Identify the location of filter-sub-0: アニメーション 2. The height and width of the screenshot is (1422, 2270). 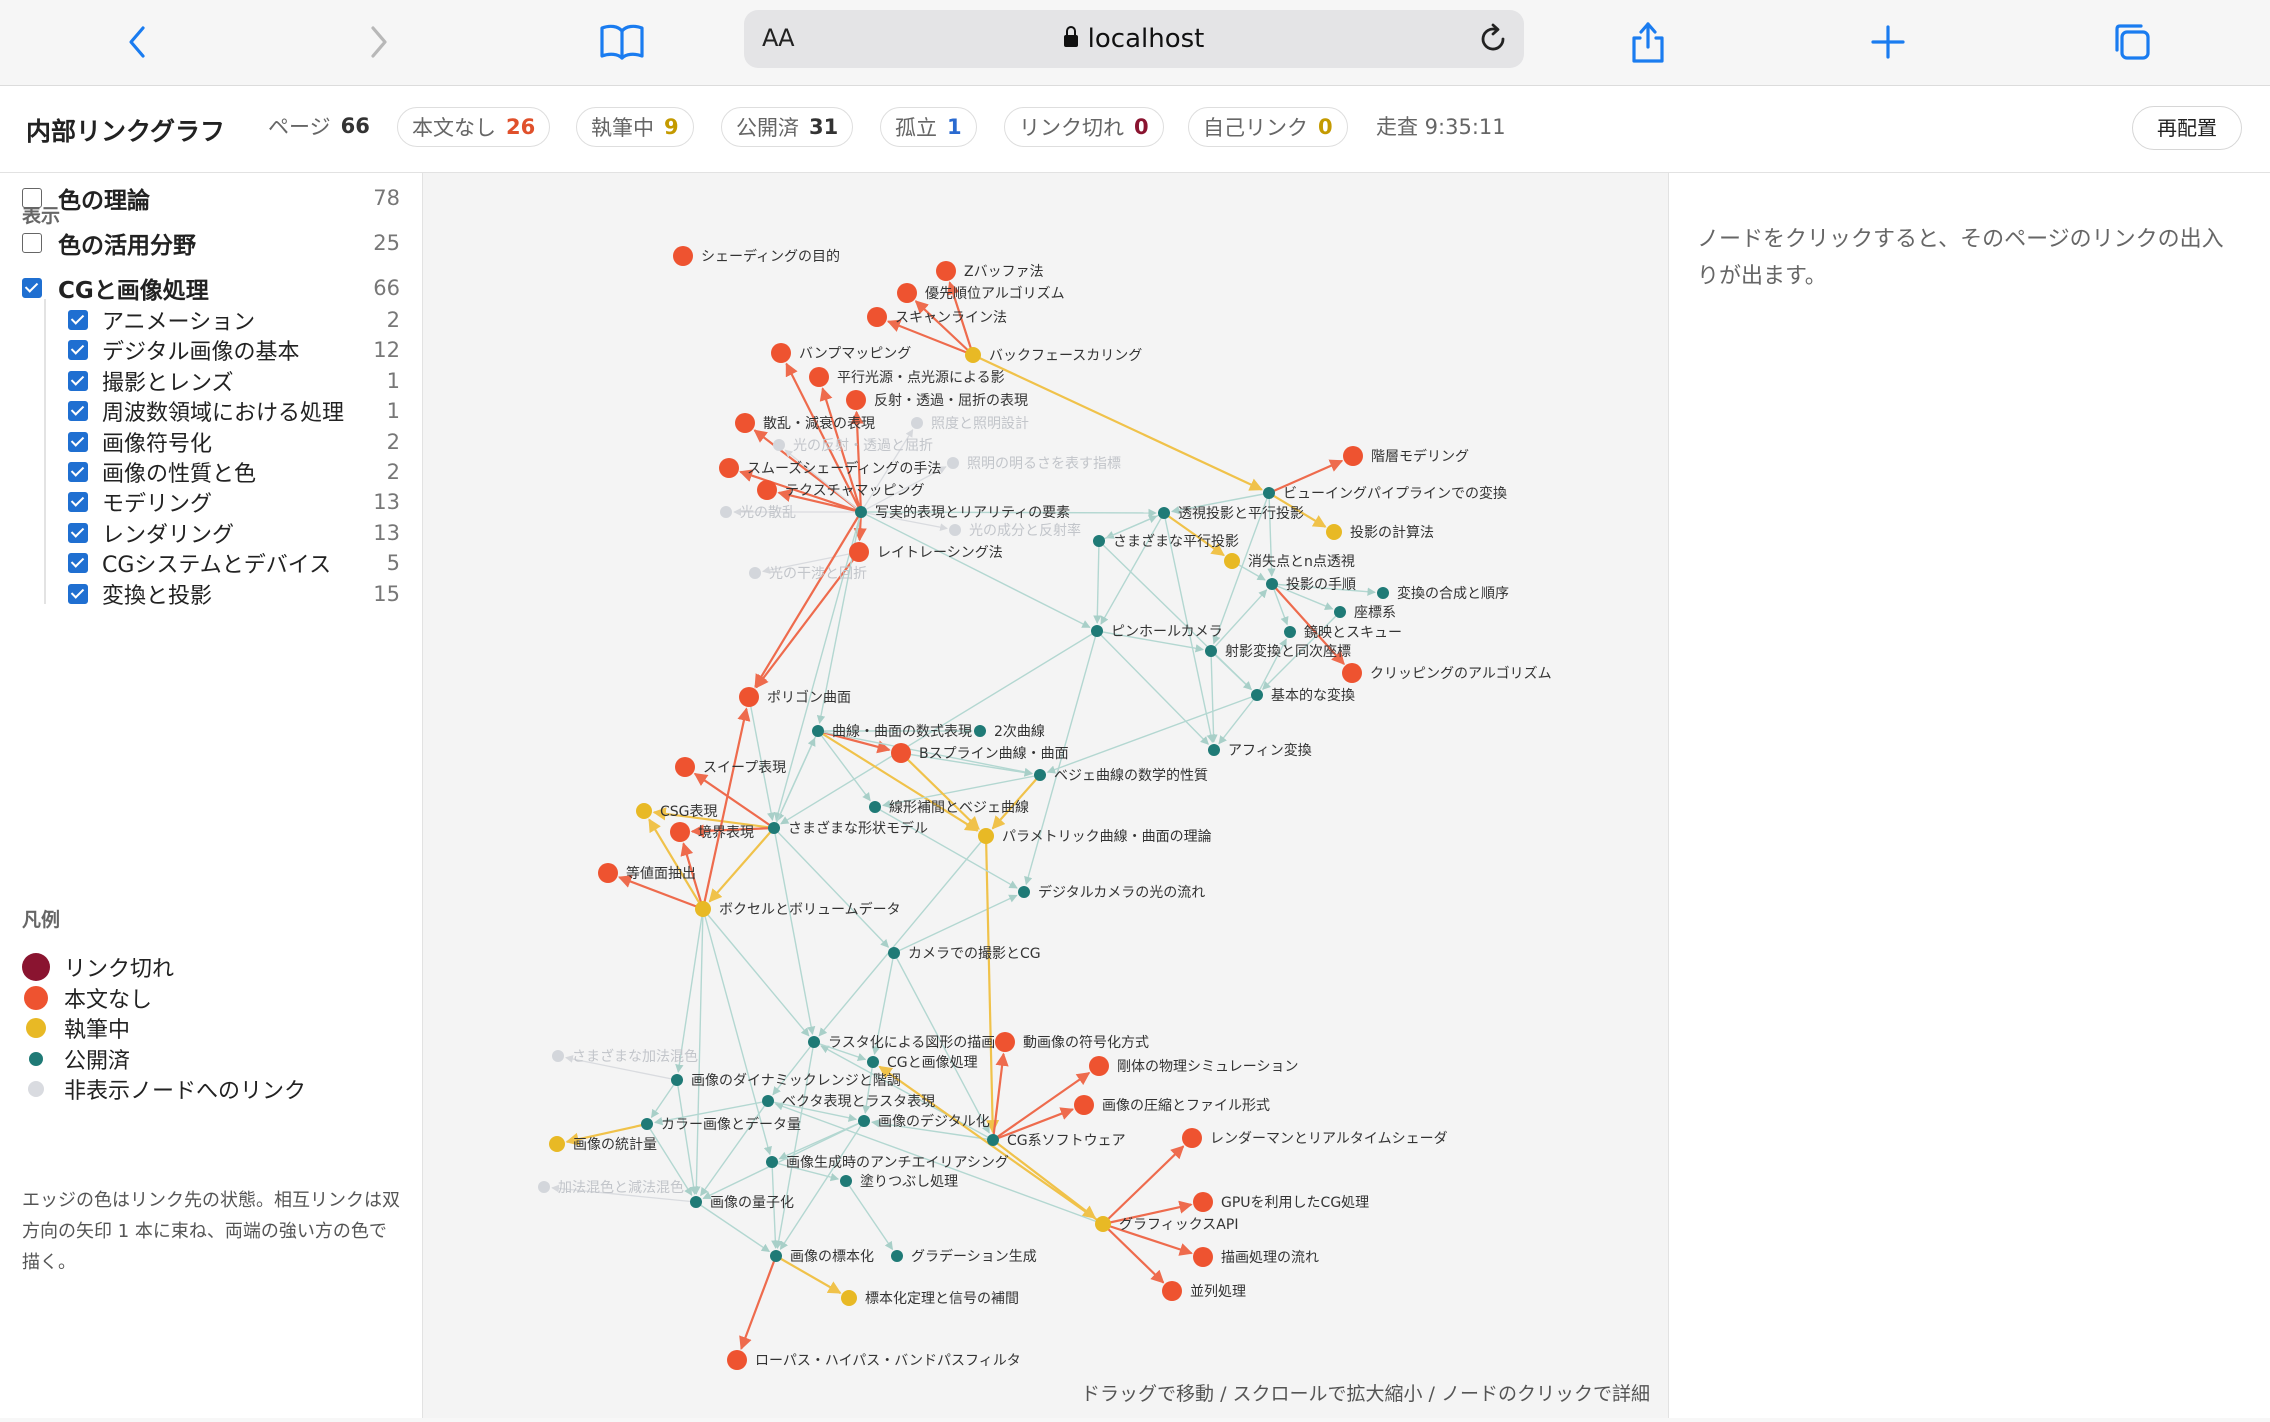
(235, 320).